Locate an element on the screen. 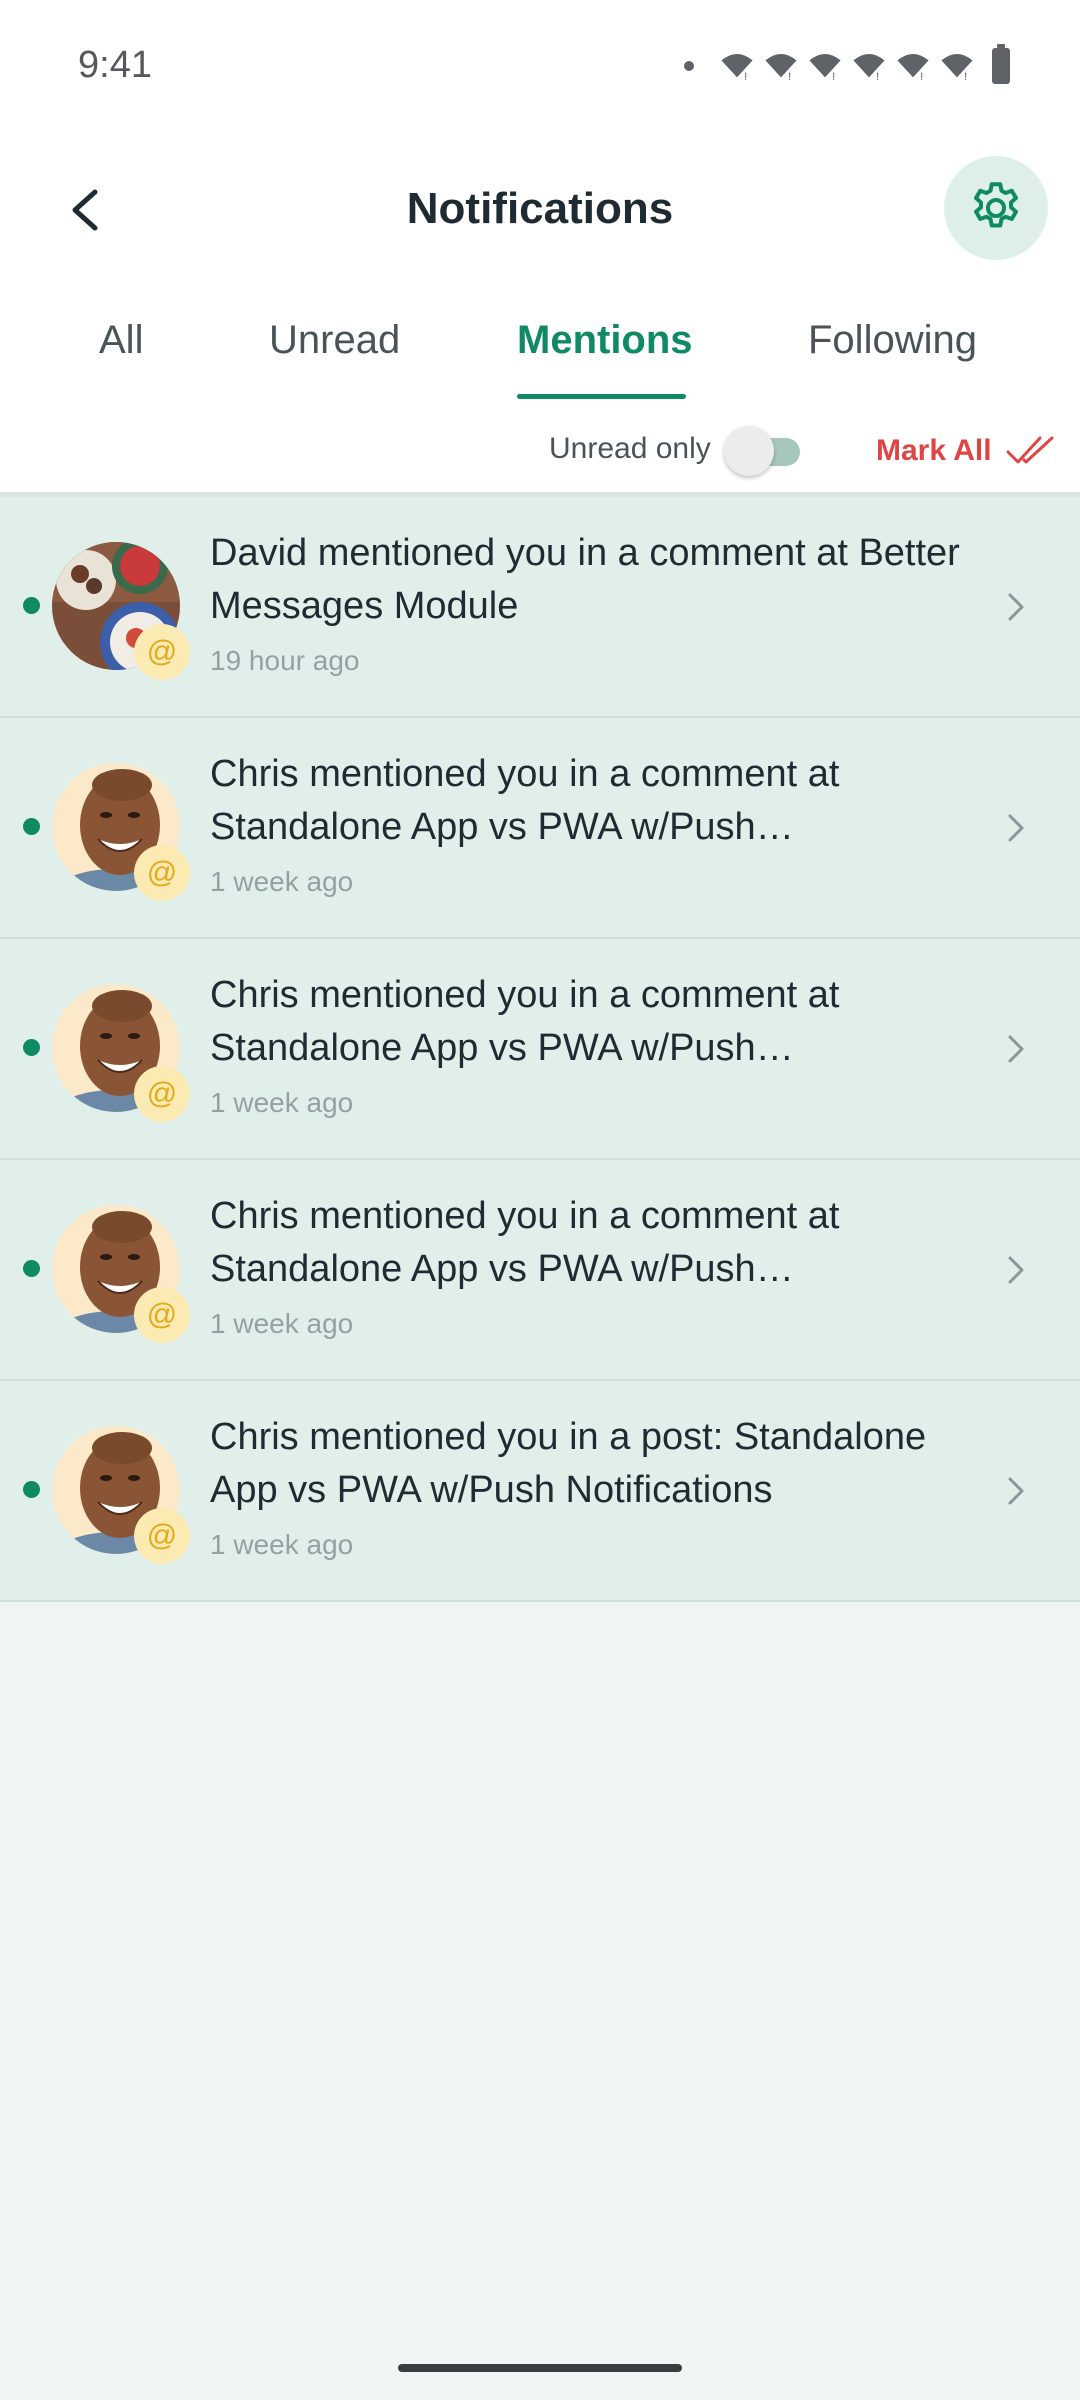 The width and height of the screenshot is (1080, 2400). gear-icon is located at coordinates (996, 205).